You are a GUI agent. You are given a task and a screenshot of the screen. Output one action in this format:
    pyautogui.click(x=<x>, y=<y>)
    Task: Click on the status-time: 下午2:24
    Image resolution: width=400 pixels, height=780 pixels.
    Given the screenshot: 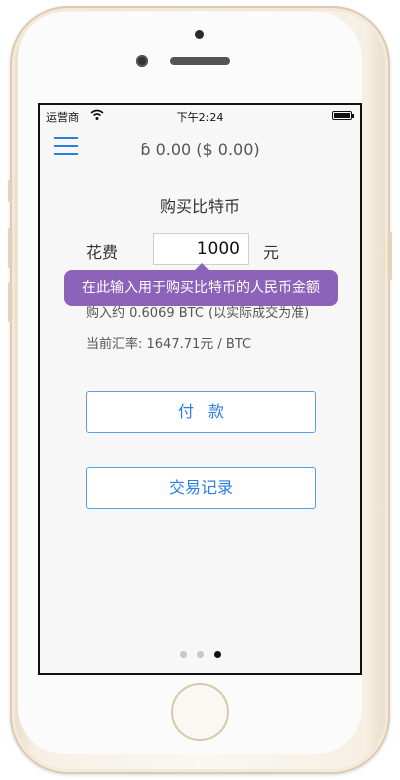 What is the action you would take?
    pyautogui.click(x=200, y=117)
    